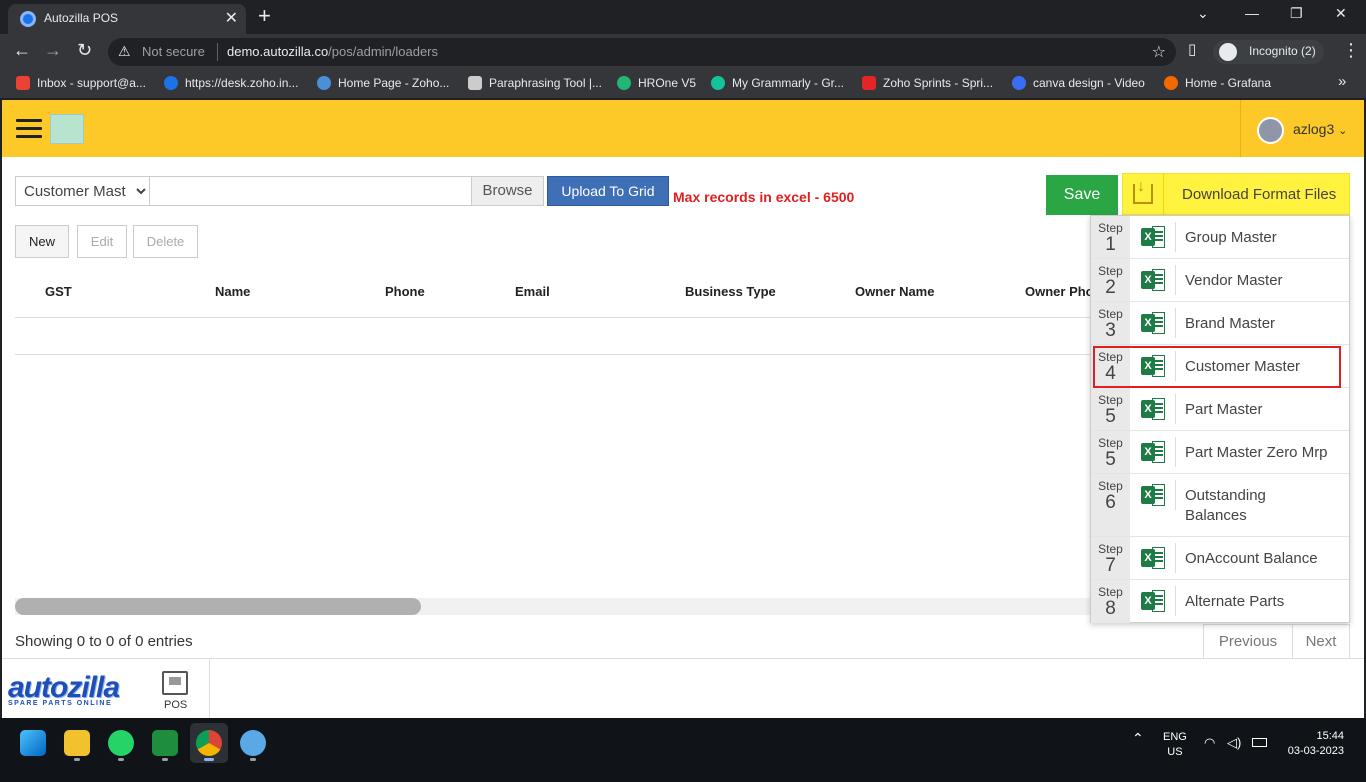  What do you see at coordinates (1110, 601) in the screenshot?
I see `step-badge: Step 8` at bounding box center [1110, 601].